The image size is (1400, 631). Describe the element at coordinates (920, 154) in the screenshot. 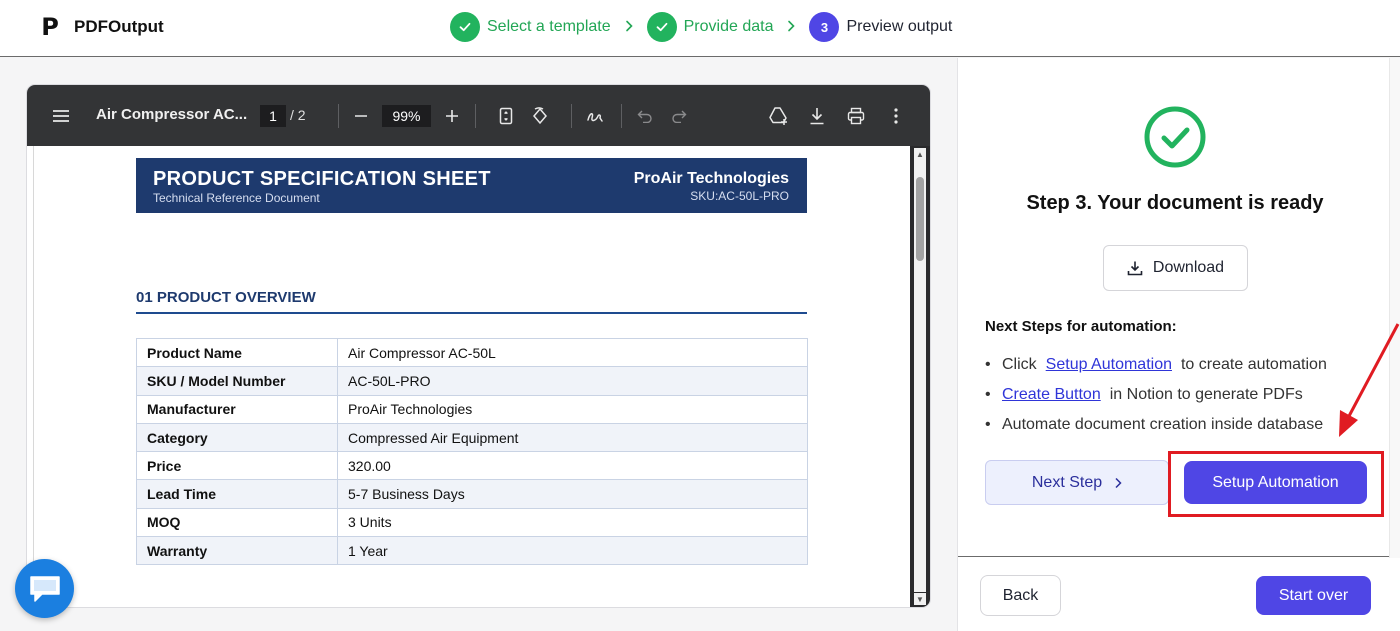

I see `scroll-up-icon: ▲` at that location.